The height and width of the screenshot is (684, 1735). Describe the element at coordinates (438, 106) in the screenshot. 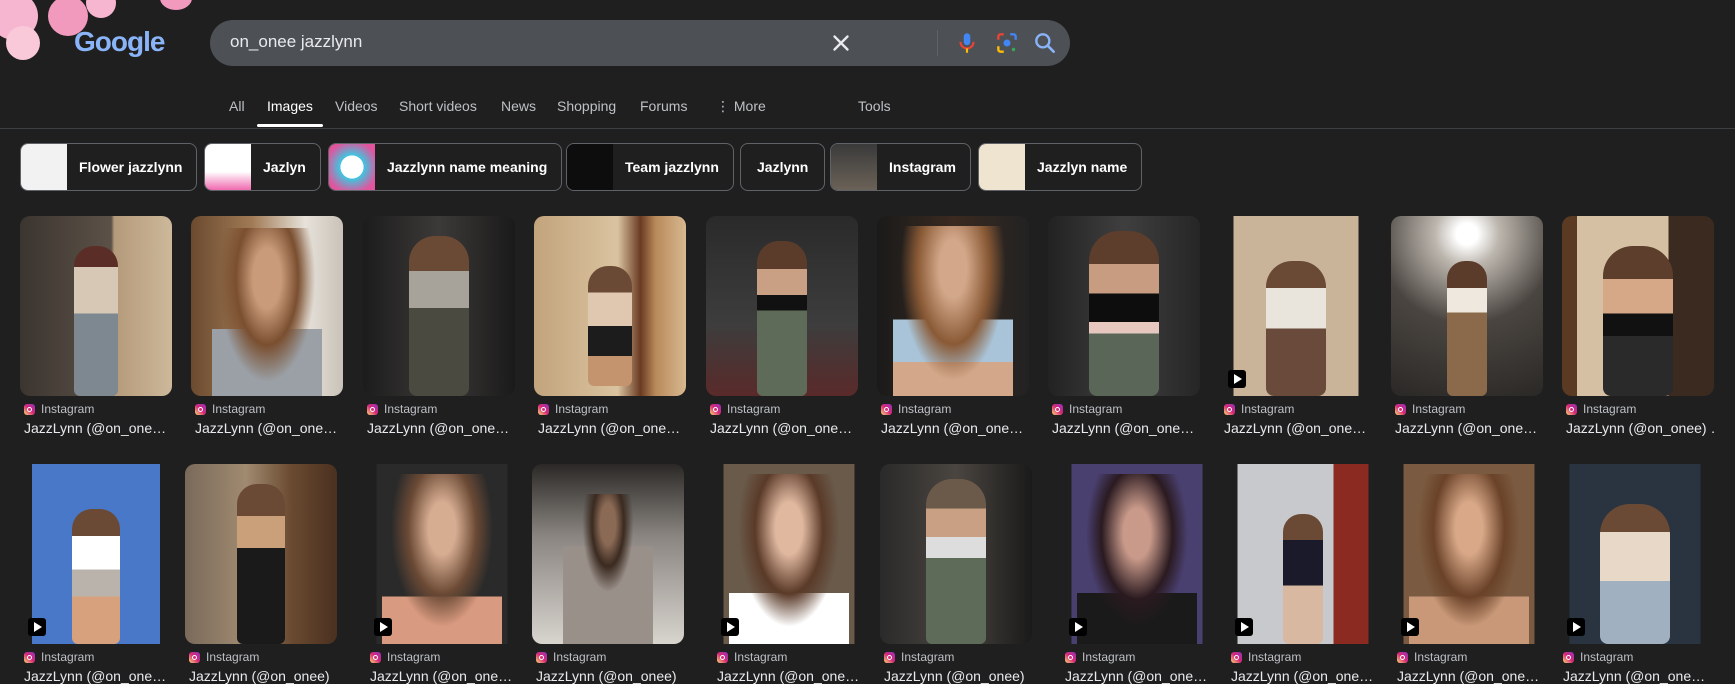

I see `tab-short-videos: Short videos` at that location.